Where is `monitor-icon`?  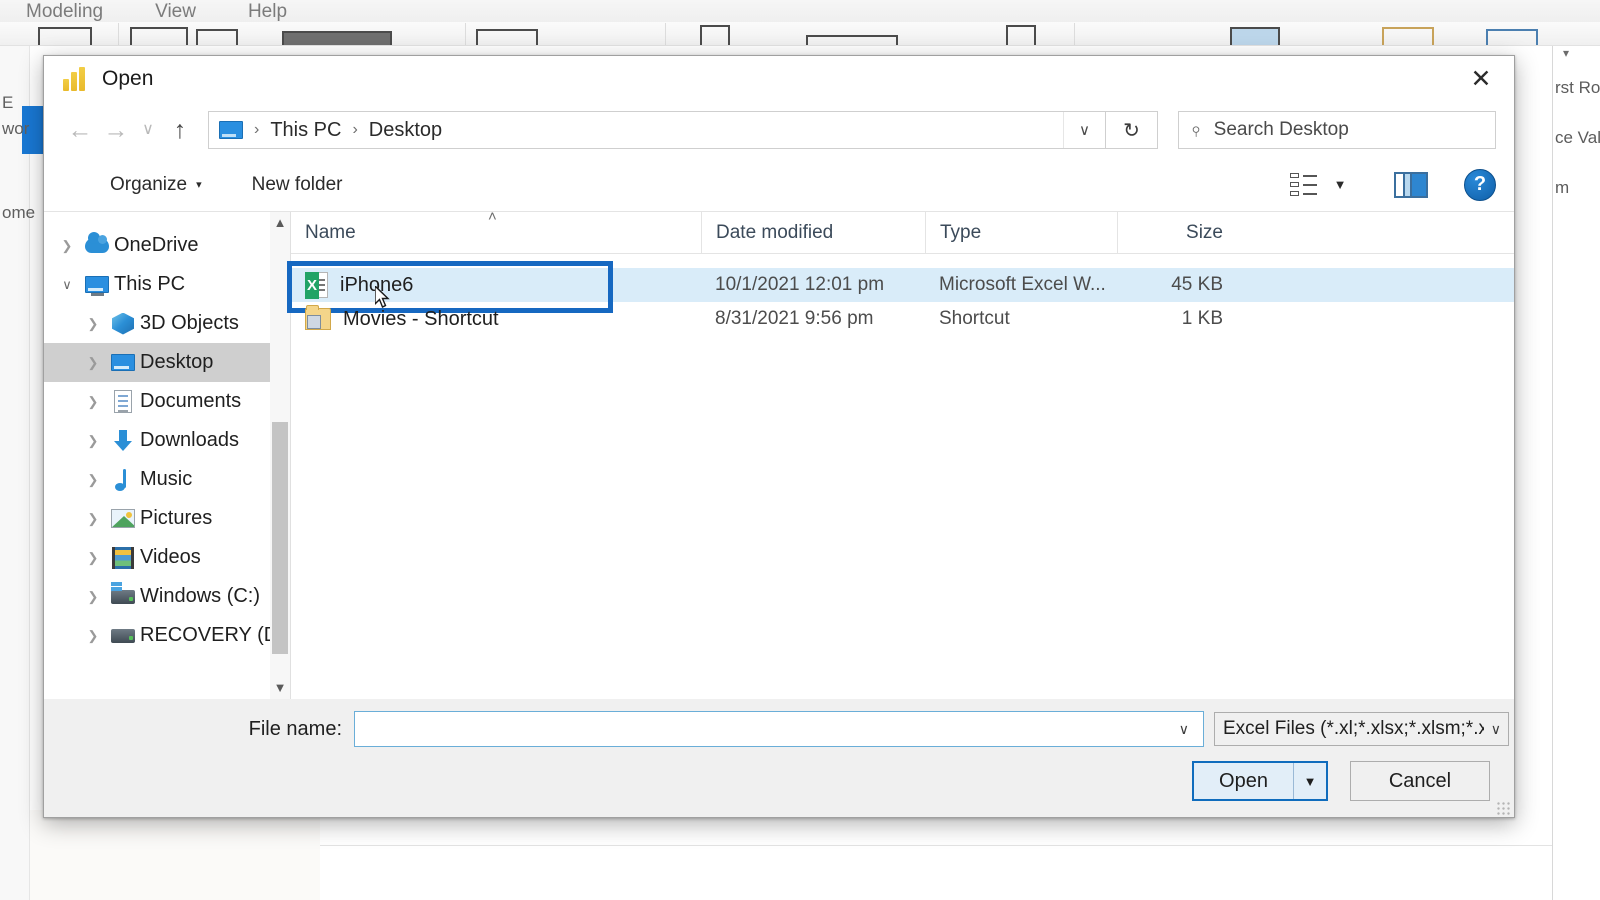
monitor-icon is located at coordinates (97, 286).